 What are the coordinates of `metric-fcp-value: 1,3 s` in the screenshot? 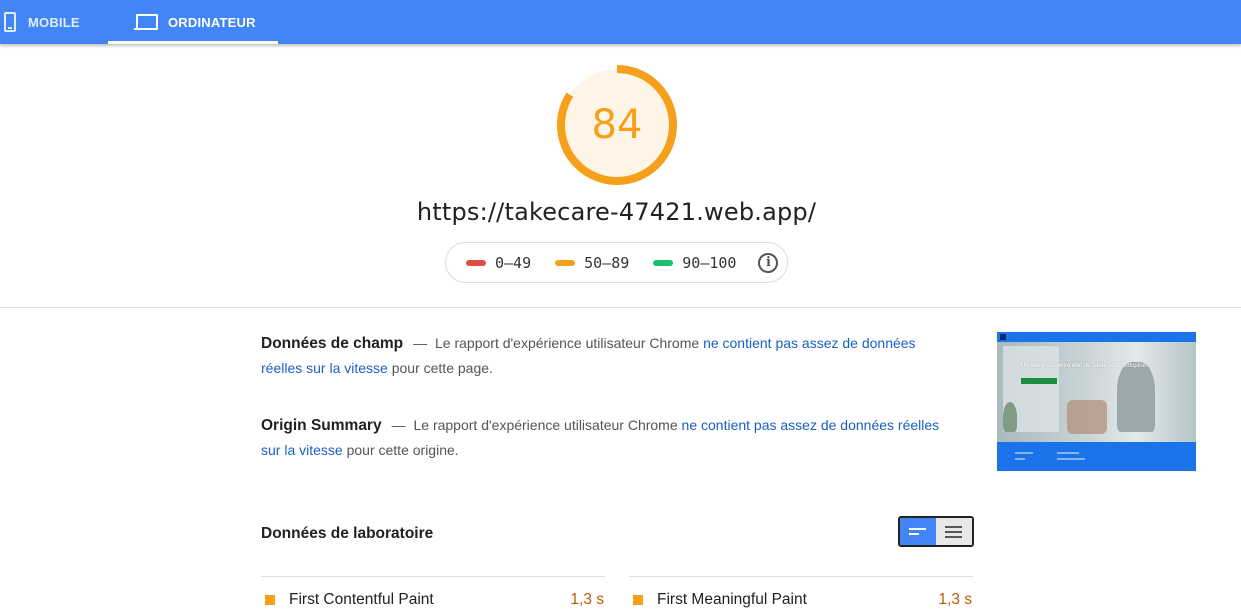 It's located at (587, 599).